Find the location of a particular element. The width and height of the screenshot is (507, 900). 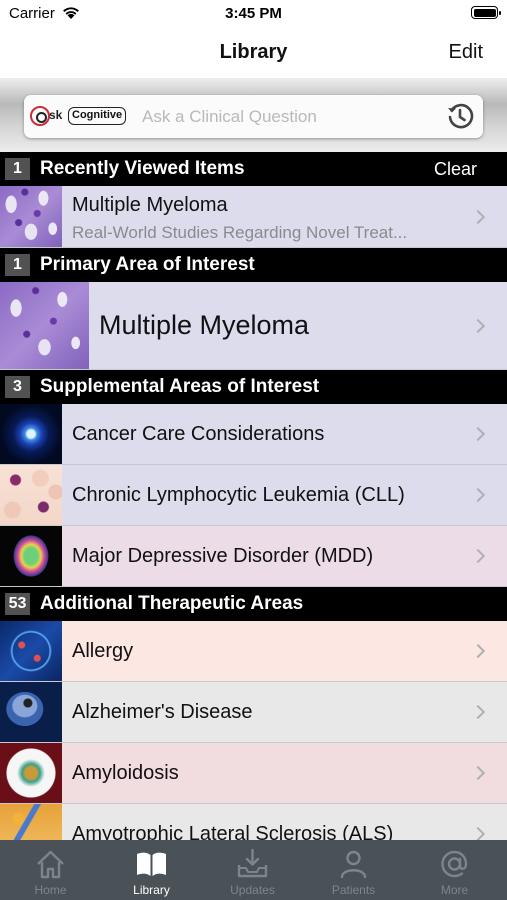

tab-label: More is located at coordinates (454, 890).